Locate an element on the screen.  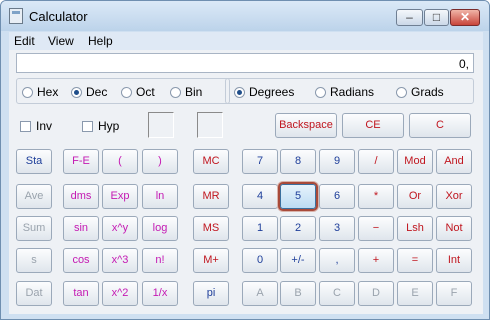
radio-hex: Hex is located at coordinates (40, 92).